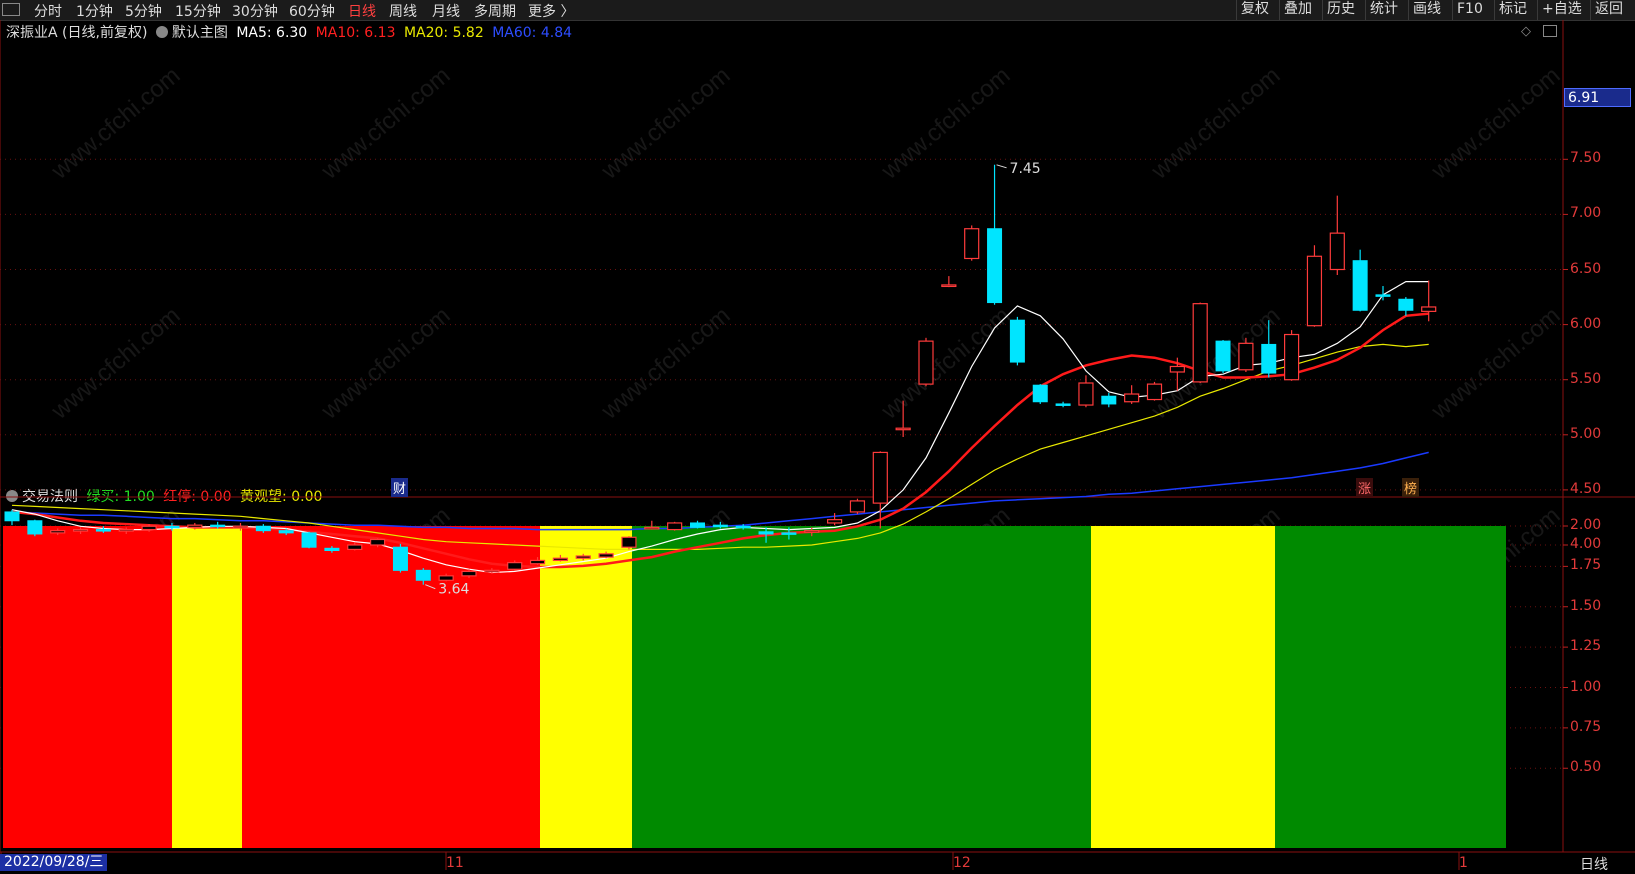  I want to click on high-price-label: 7.45, so click(1025, 169).